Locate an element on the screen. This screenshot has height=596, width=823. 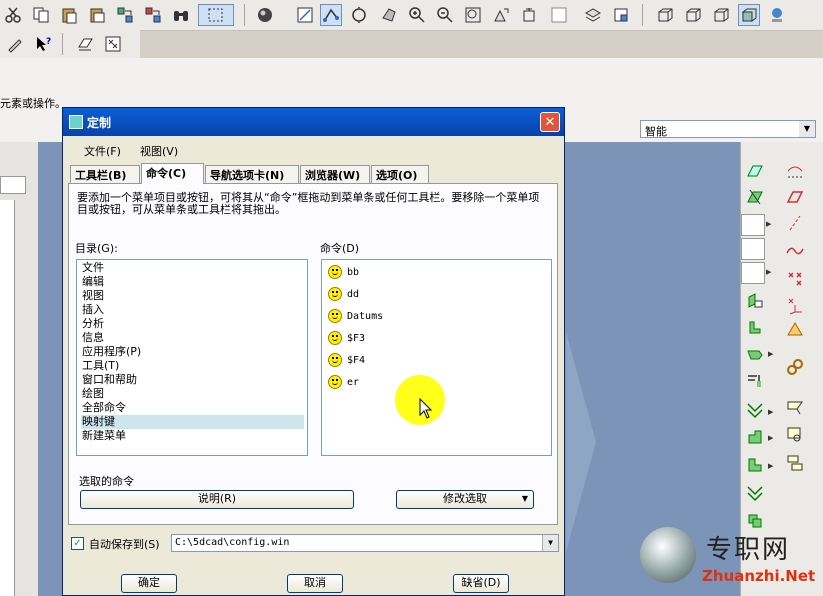
binoculars-icon is located at coordinates (181, 15).